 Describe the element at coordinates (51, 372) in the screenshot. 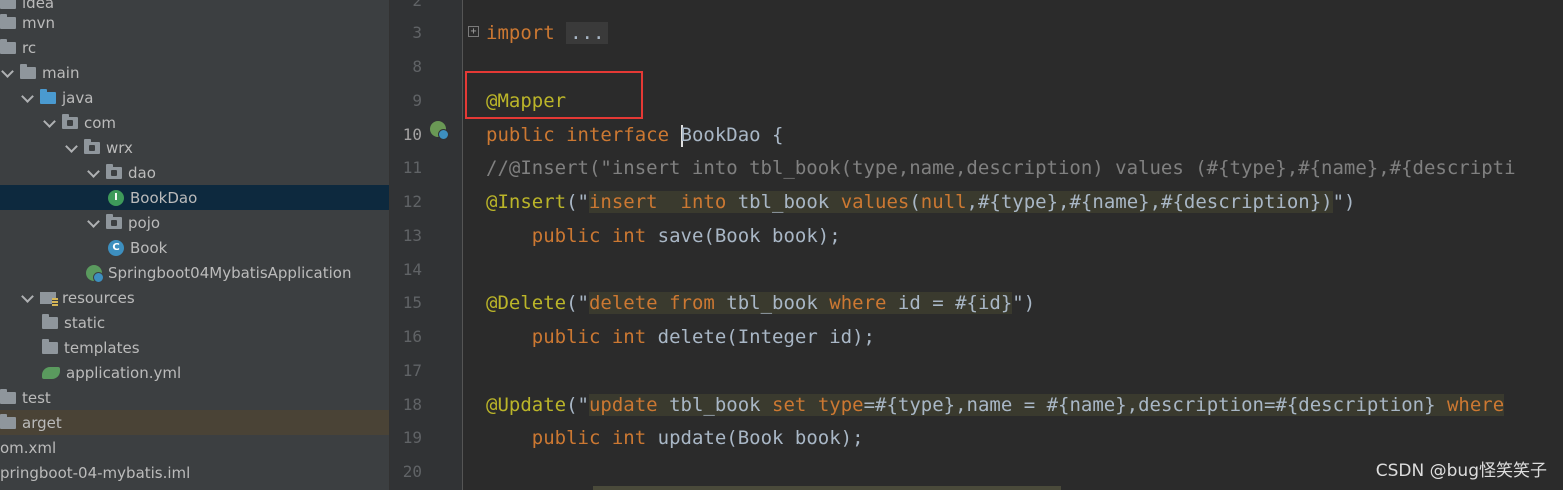

I see `yaml-file-icon` at that location.